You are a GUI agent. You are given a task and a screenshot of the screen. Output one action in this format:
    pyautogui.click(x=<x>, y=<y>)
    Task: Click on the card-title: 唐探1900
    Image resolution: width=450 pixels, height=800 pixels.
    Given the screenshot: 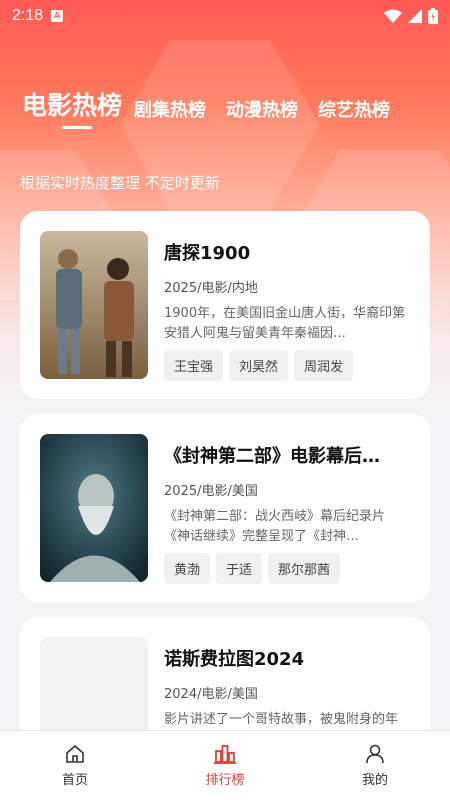 What is the action you would take?
    pyautogui.click(x=207, y=253)
    